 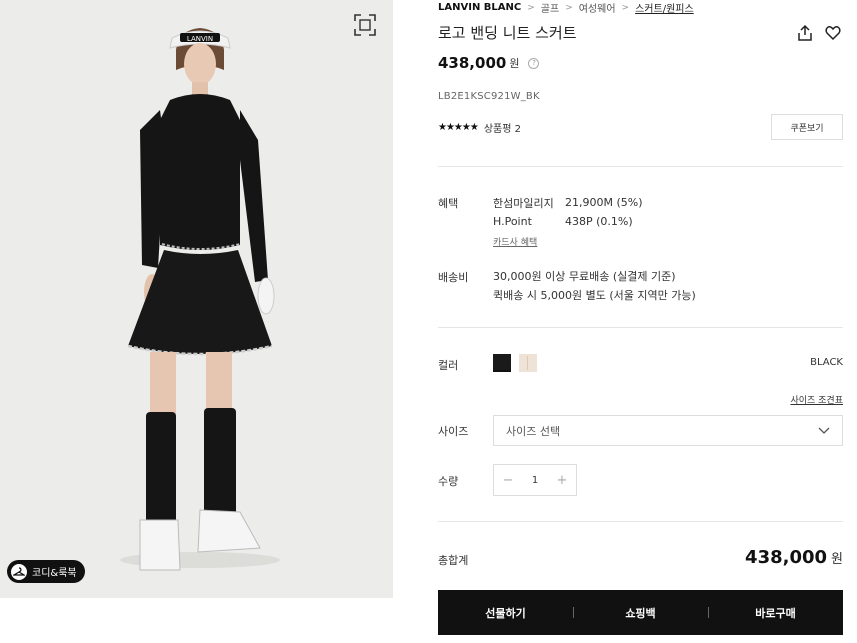 What do you see at coordinates (54, 573) in the screenshot?
I see `coordi-label: 코디&룩북` at bounding box center [54, 573].